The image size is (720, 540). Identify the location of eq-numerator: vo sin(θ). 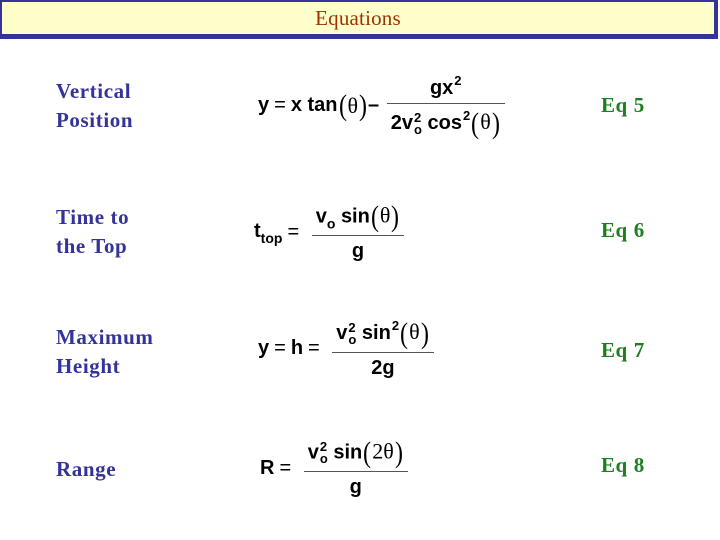
(358, 218).